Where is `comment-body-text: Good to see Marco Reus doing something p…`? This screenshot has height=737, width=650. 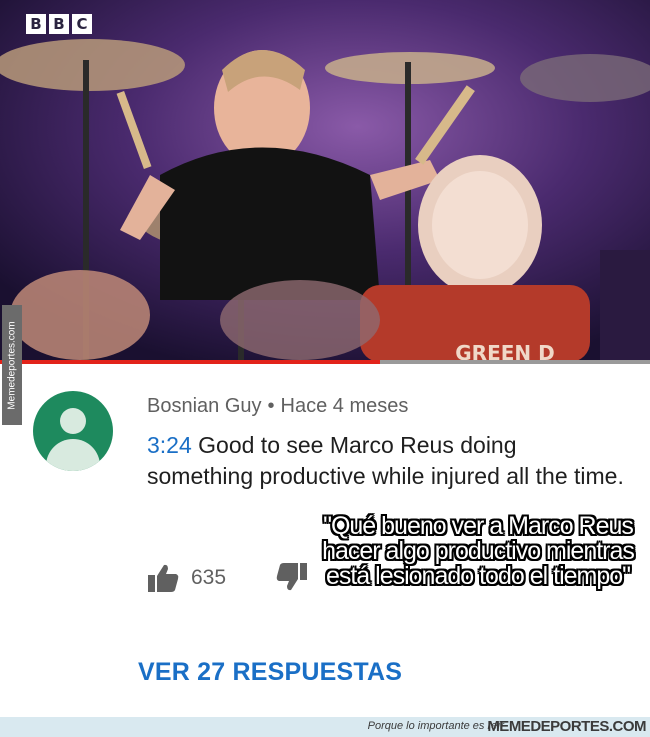
comment-body-text: Good to see Marco Reus doing something p… is located at coordinates (385, 460).